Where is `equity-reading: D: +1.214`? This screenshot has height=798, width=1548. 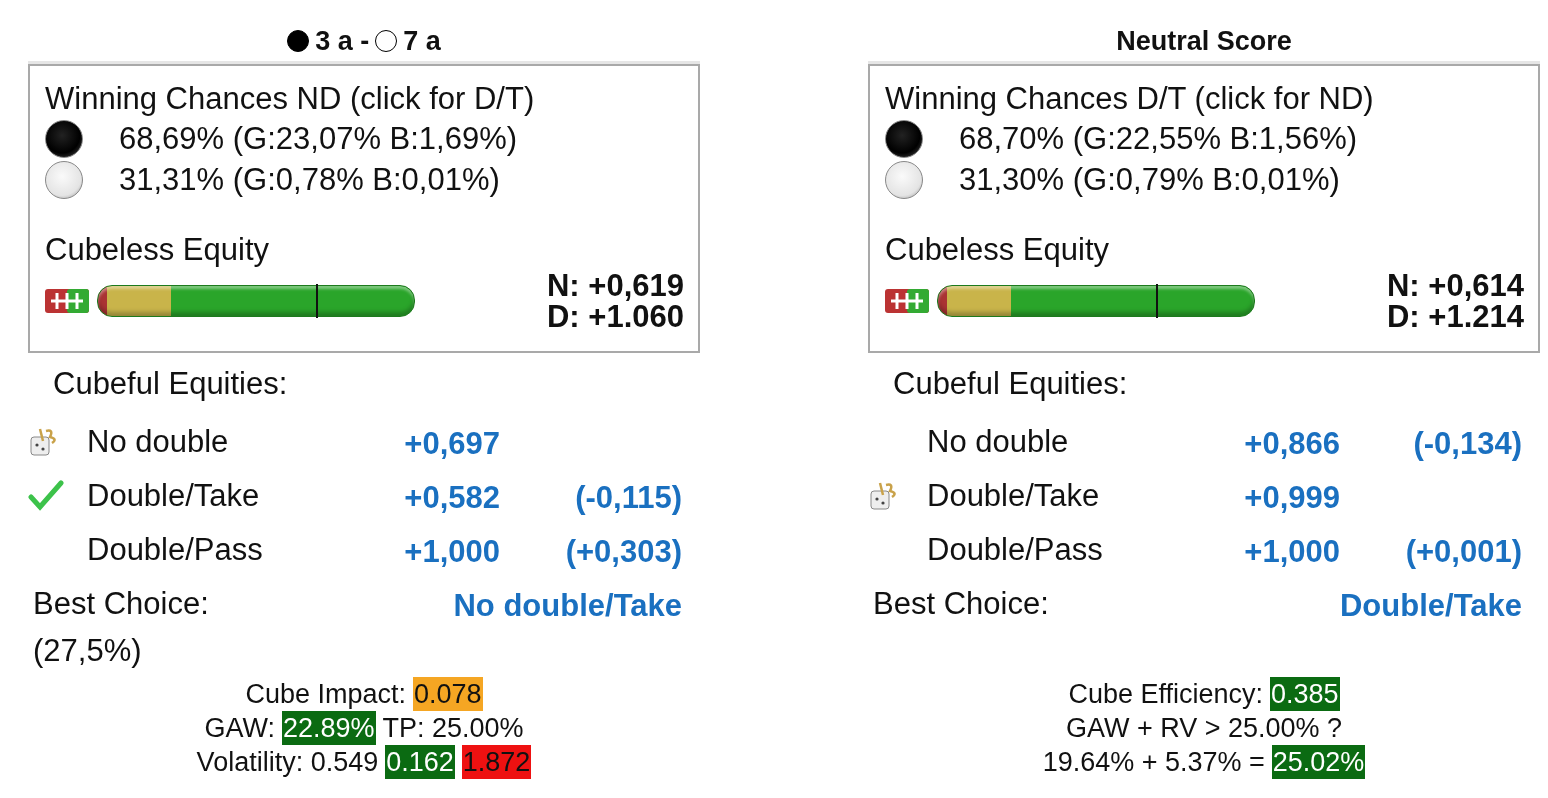 equity-reading: D: +1.214 is located at coordinates (1455, 316).